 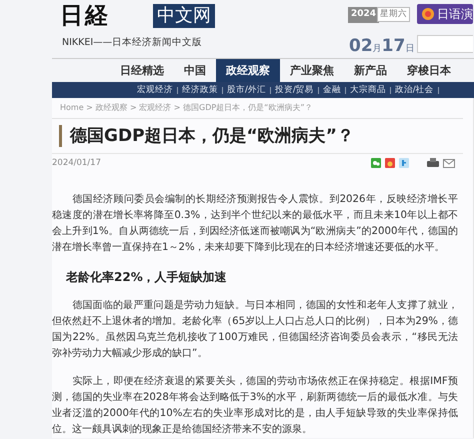 What do you see at coordinates (414, 90) in the screenshot?
I see `subnav-link: 政治/社会` at bounding box center [414, 90].